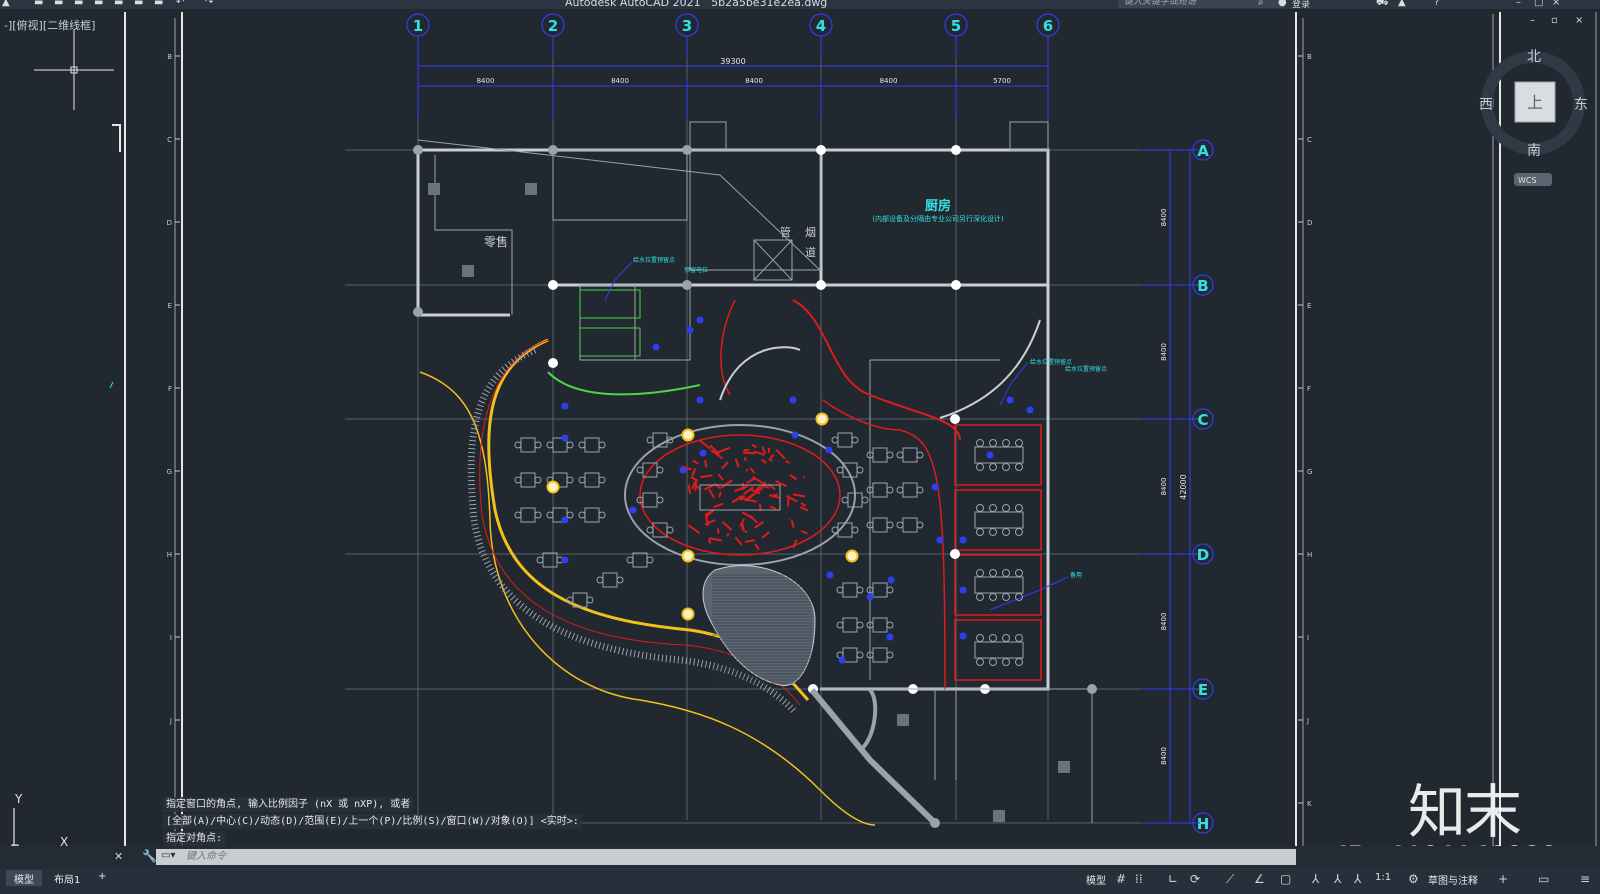  What do you see at coordinates (169, 223) in the screenshot?
I see `ruler-left-D: D` at bounding box center [169, 223].